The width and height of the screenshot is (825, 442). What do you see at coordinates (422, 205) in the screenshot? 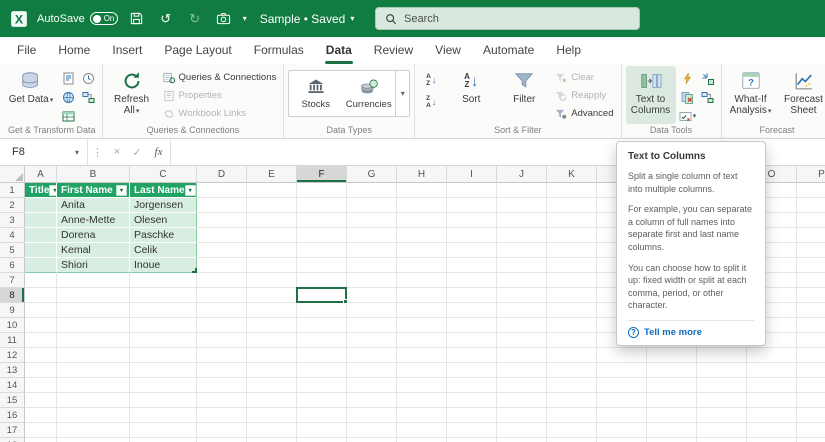
I see `cell-H2` at bounding box center [422, 205].